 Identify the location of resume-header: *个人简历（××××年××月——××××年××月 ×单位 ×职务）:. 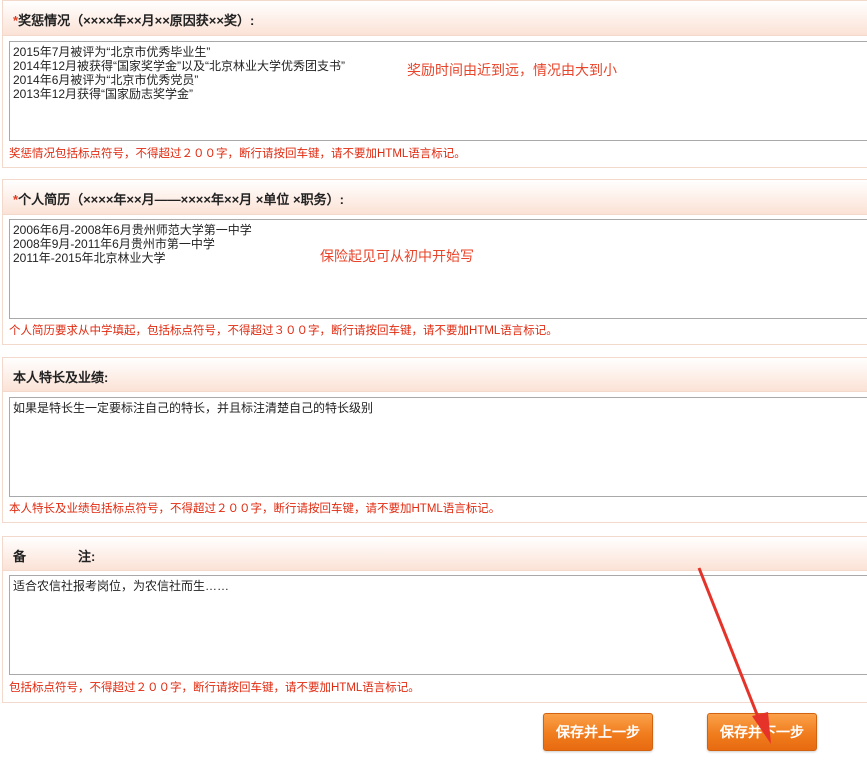
(435, 197).